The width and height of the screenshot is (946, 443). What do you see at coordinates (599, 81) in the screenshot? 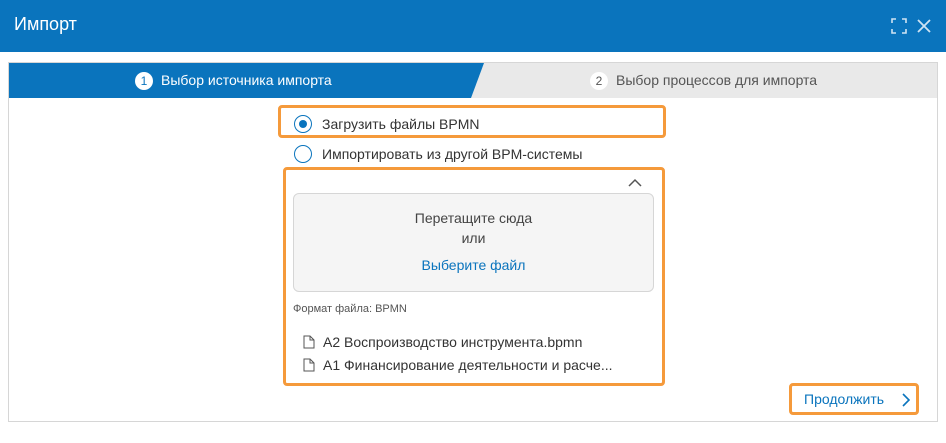
I see `step-number: 2` at bounding box center [599, 81].